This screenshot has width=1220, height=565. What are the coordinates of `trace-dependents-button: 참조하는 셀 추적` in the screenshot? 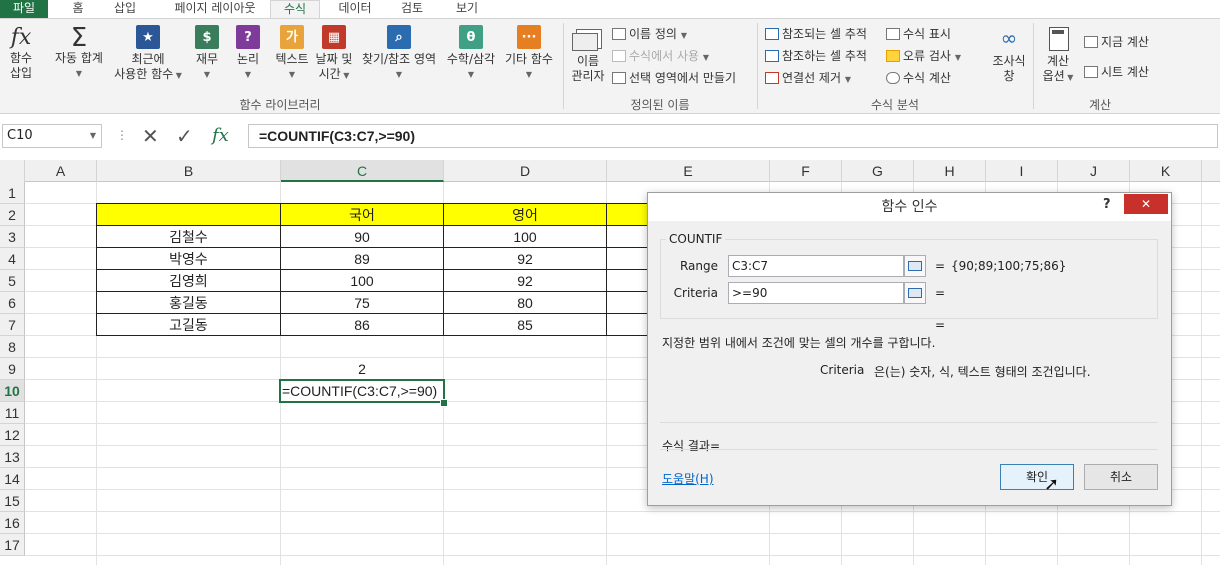 It's located at (816, 56).